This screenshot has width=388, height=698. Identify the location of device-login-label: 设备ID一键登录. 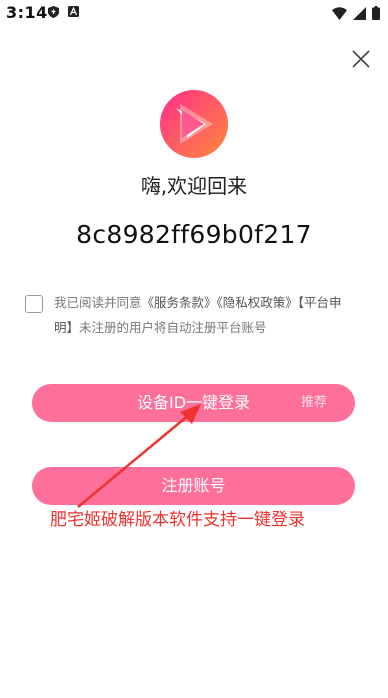
(193, 402).